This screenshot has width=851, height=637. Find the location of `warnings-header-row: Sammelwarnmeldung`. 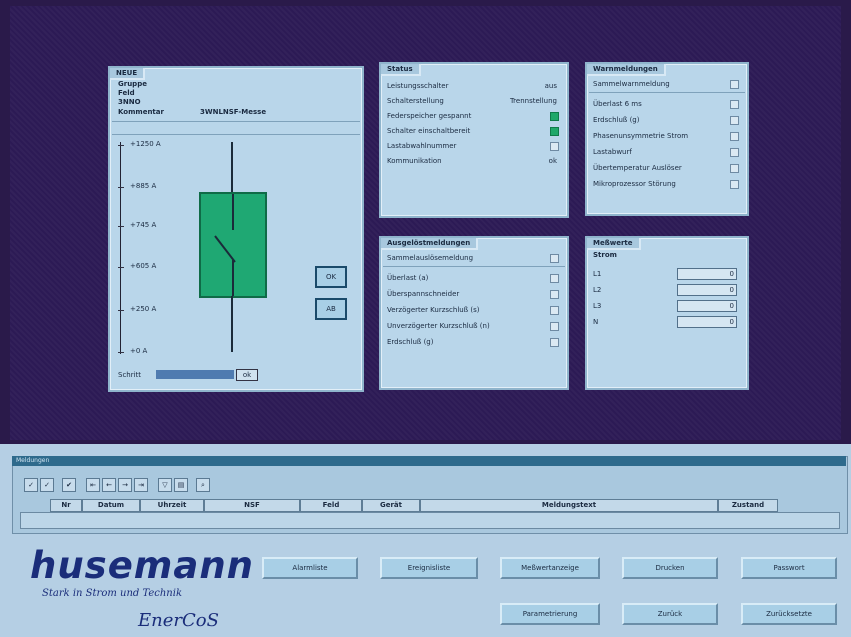

warnings-header-row: Sammelwarnmeldung is located at coordinates (667, 84).